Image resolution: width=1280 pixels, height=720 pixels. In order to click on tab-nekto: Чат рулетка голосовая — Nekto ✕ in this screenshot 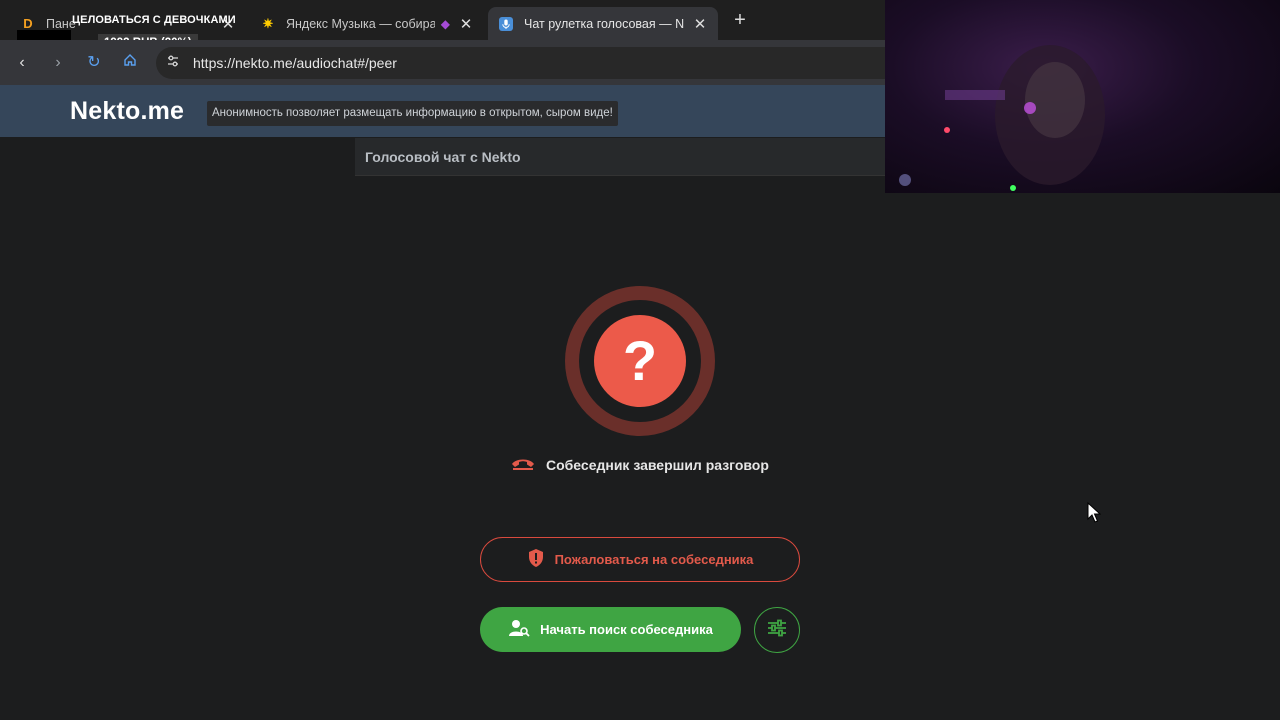, I will do `click(603, 23)`.